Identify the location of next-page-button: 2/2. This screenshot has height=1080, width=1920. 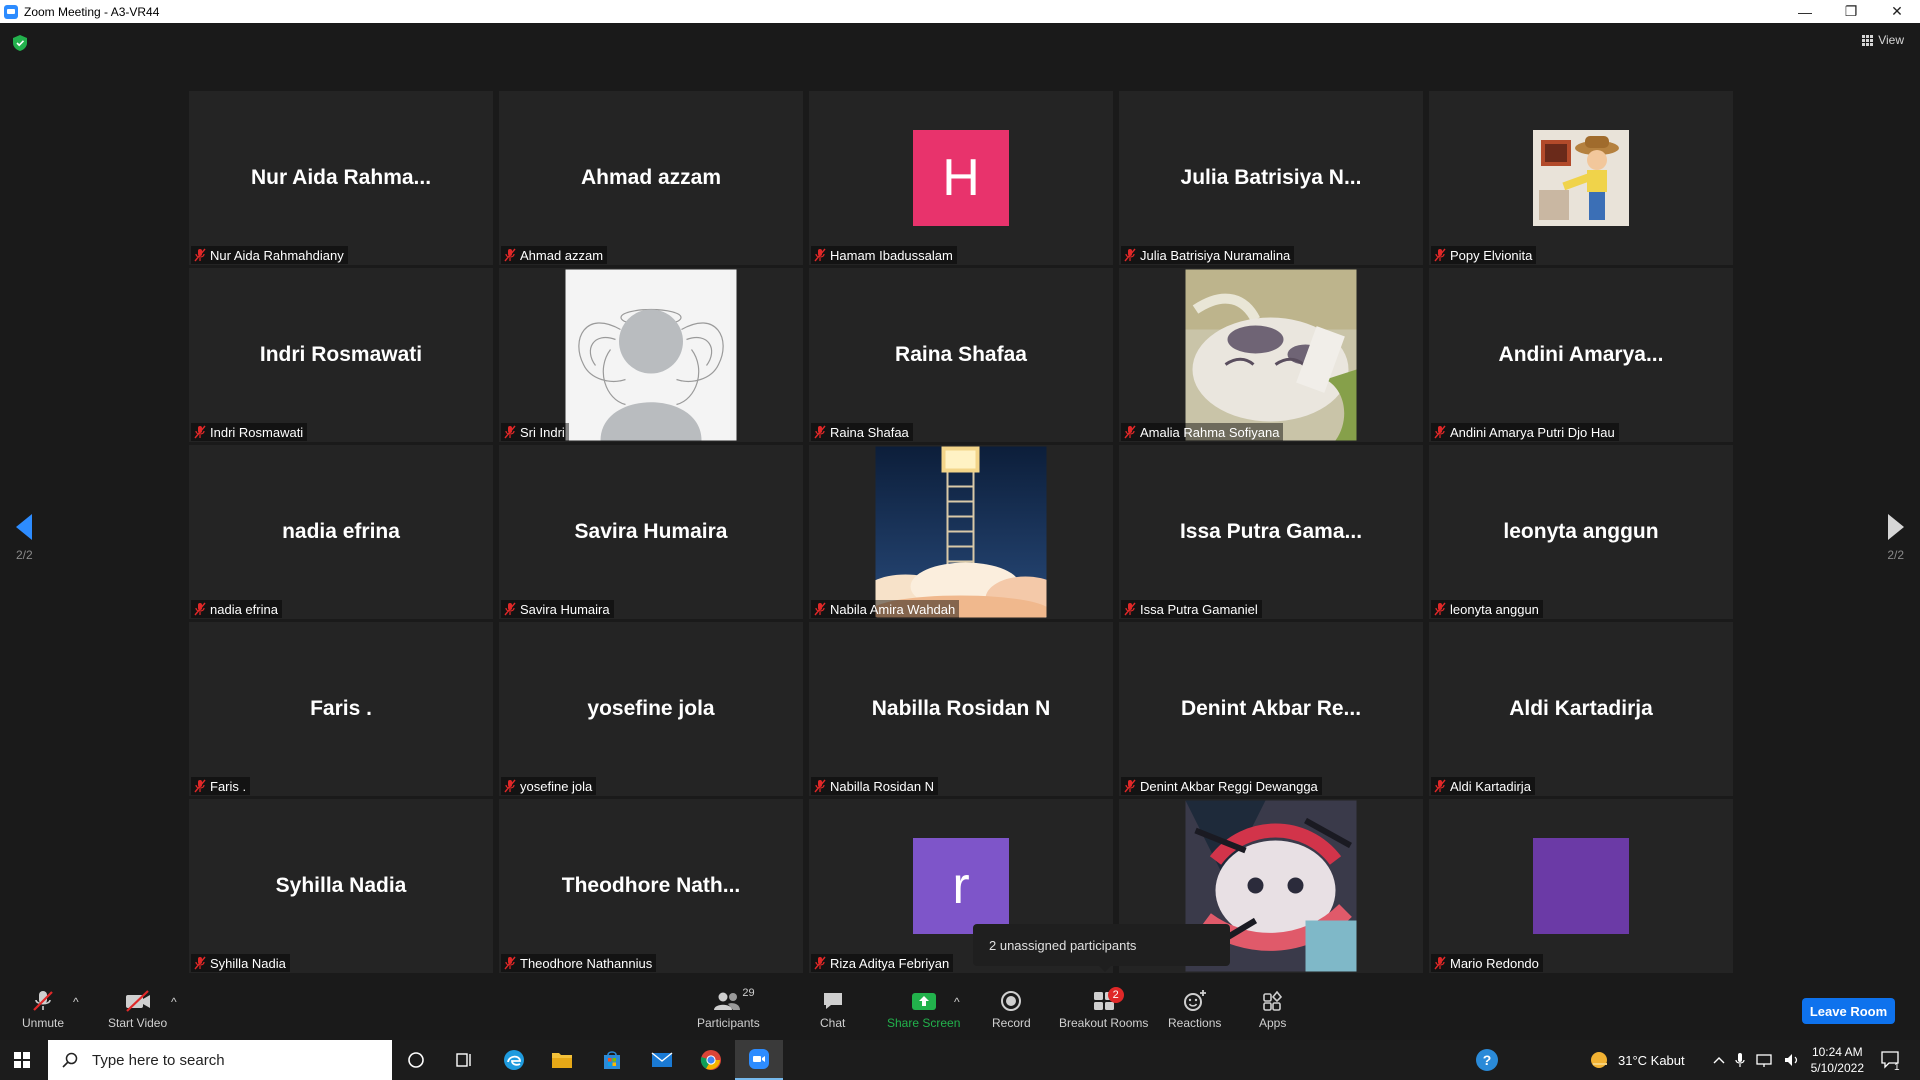
(1895, 538).